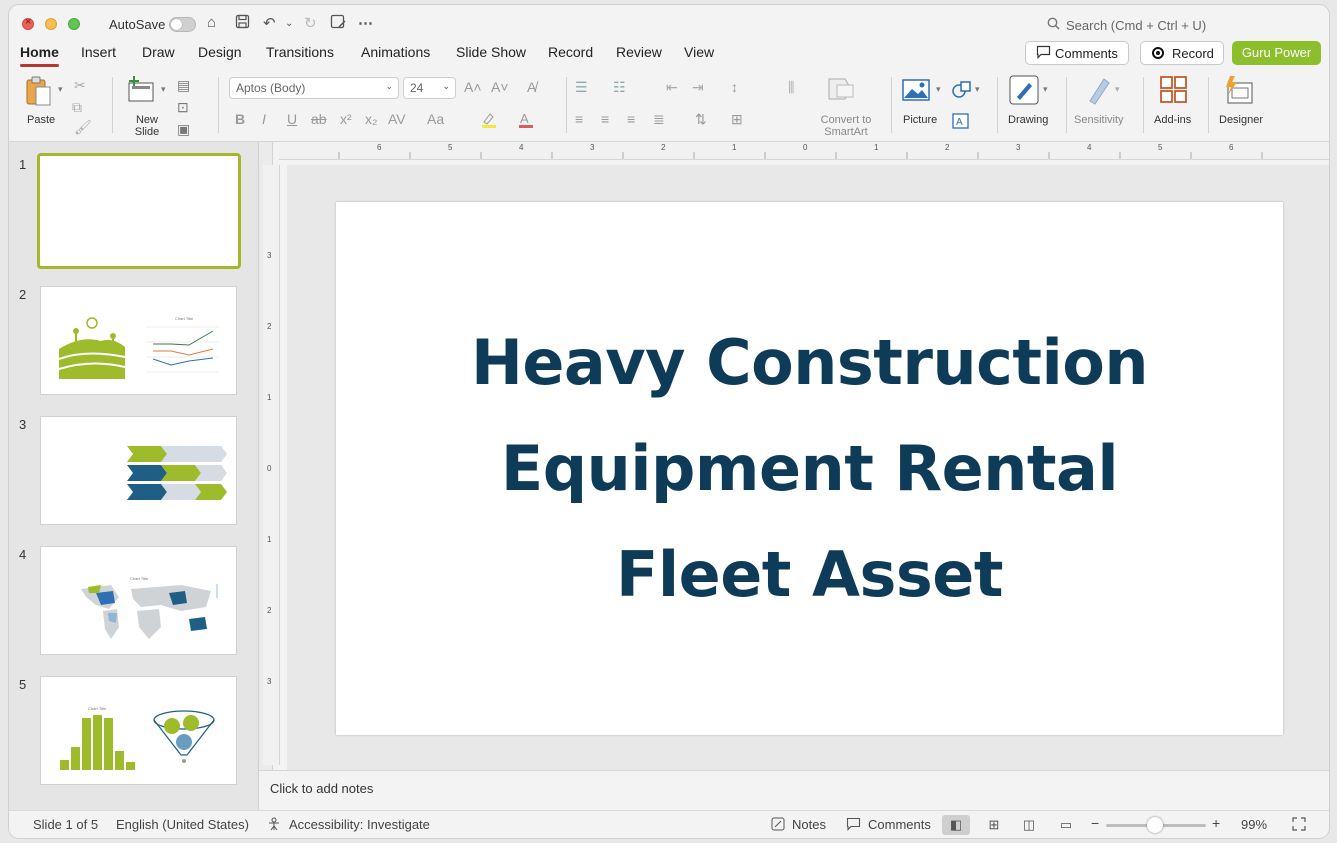  Describe the element at coordinates (841, 90) in the screenshot. I see `smartart-icon` at that location.